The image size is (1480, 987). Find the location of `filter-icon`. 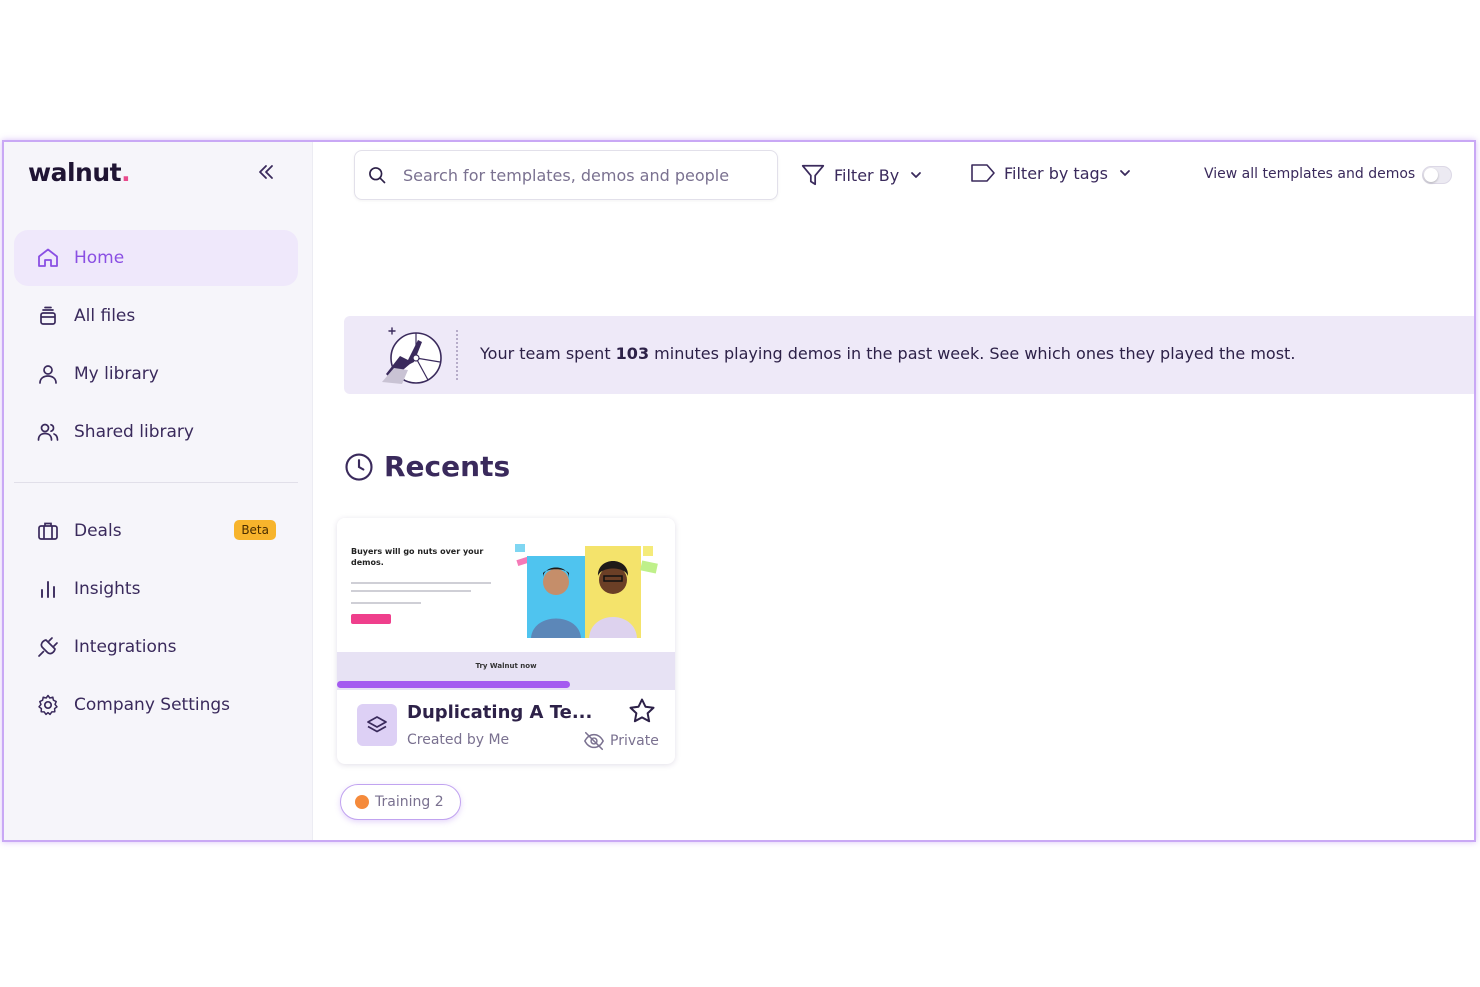

filter-icon is located at coordinates (813, 175).